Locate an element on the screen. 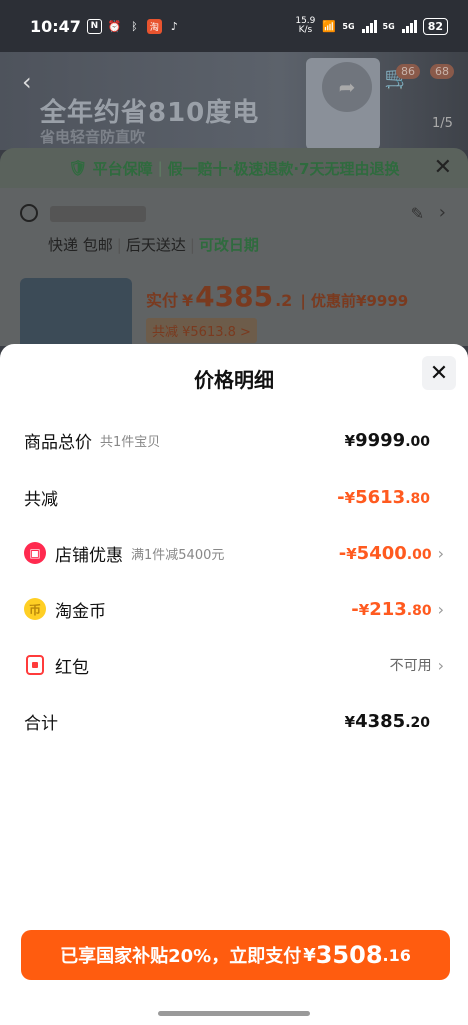 The height and width of the screenshot is (1025, 468). row-label: 淘金币 is located at coordinates (80, 611).